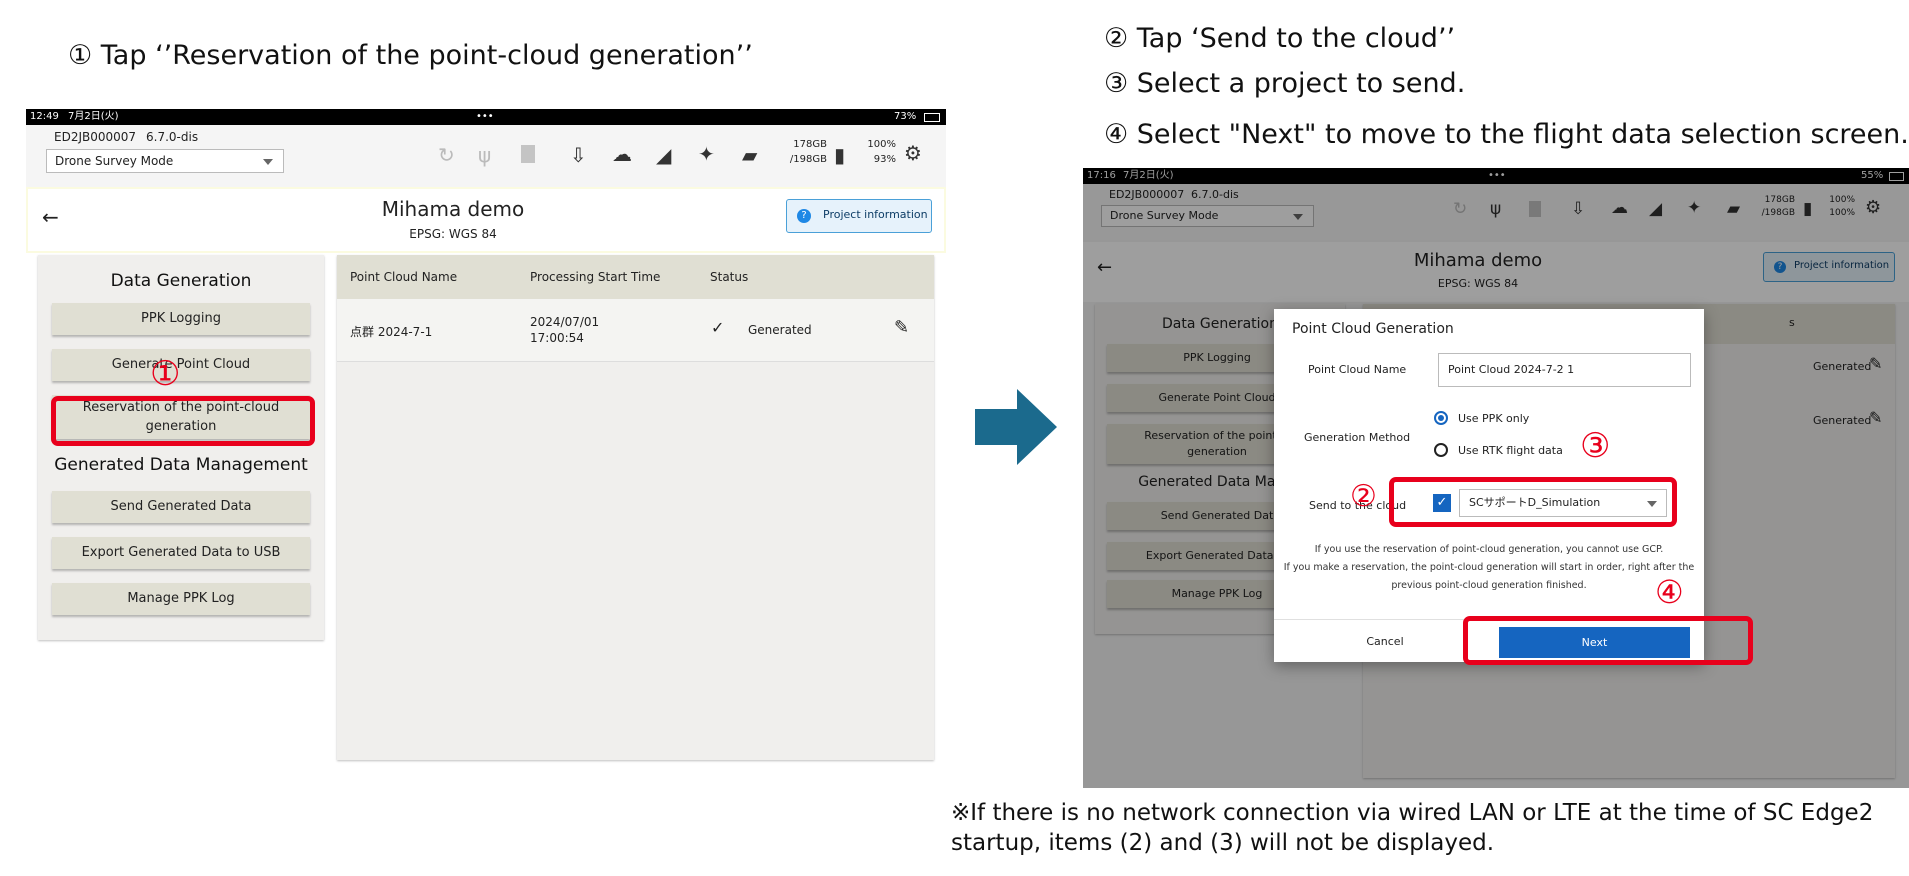  Describe the element at coordinates (1564, 370) in the screenshot. I see `point-cloud-name-input: Point Cloud 2024-7-2 1` at that location.